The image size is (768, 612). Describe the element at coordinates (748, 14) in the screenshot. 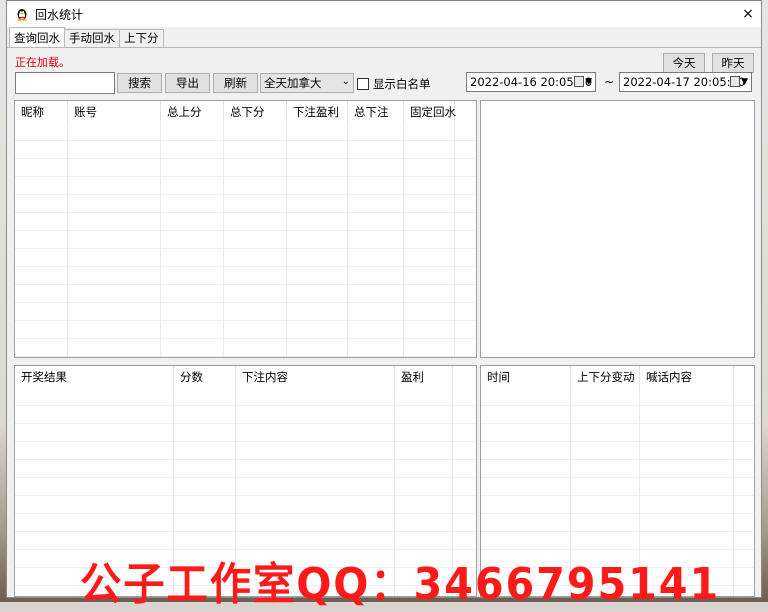

I see `close-button: ×` at that location.